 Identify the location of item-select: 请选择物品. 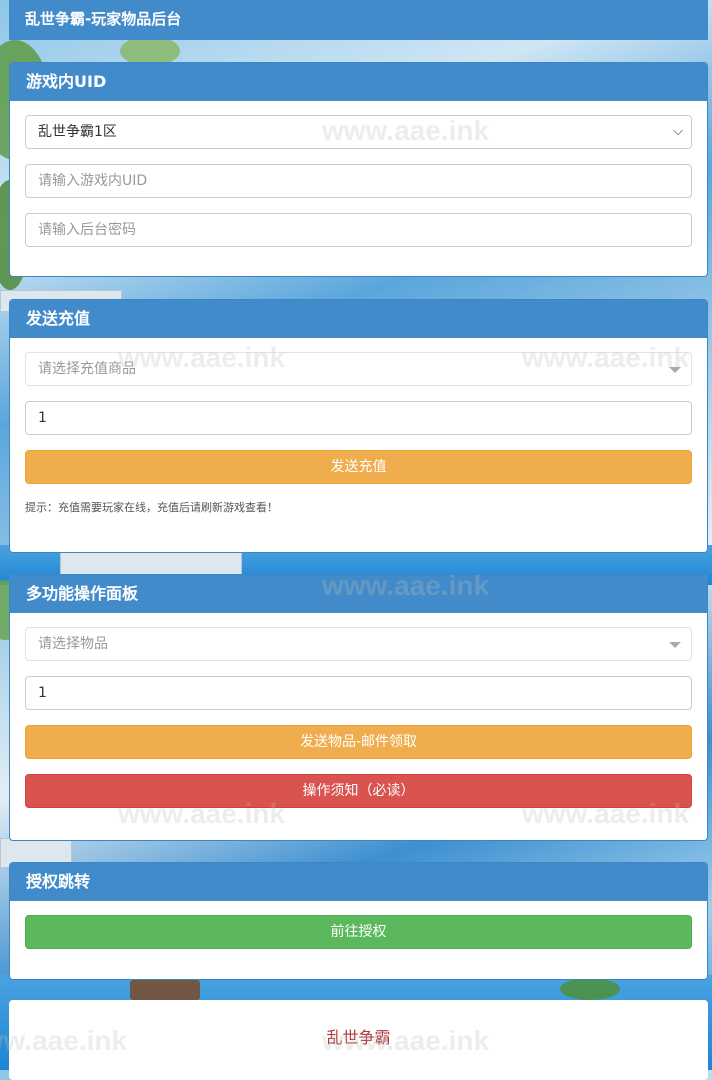
(358, 644).